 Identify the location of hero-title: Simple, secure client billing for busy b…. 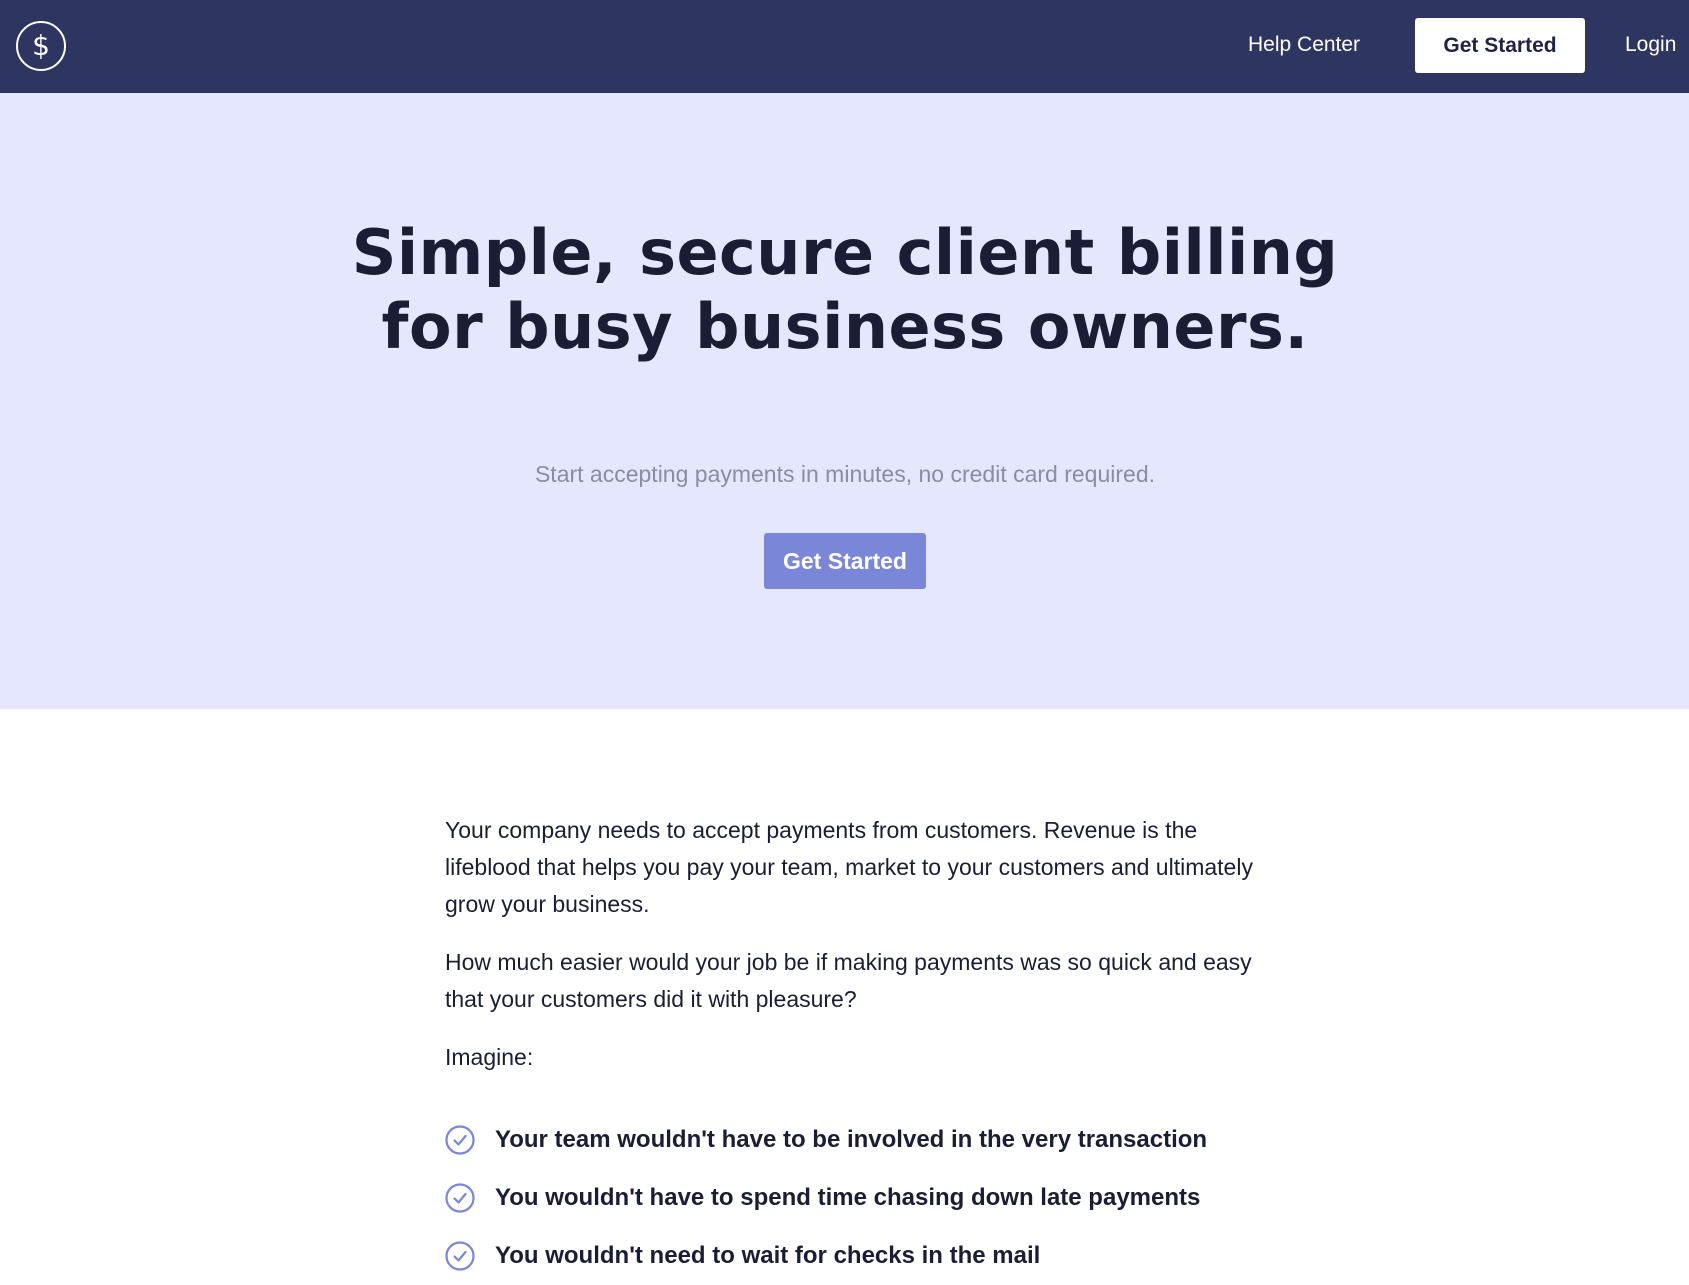
(845, 289).